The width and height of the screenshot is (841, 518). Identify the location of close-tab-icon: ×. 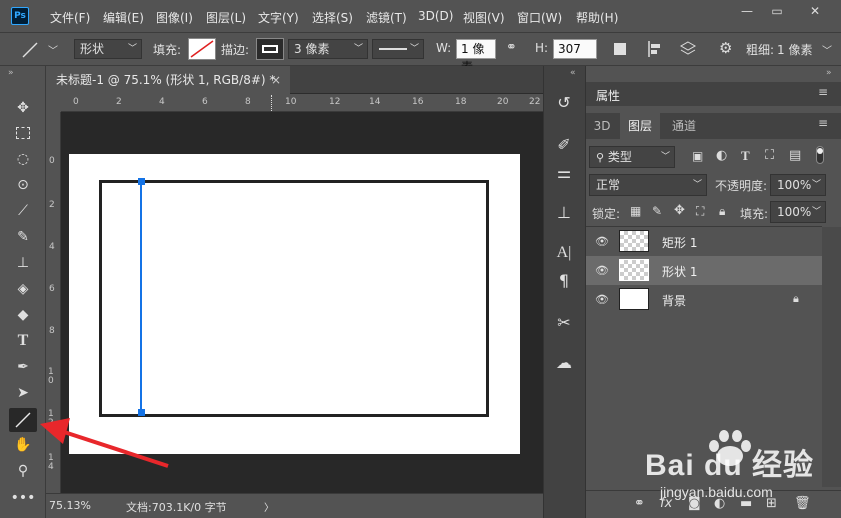
(276, 80).